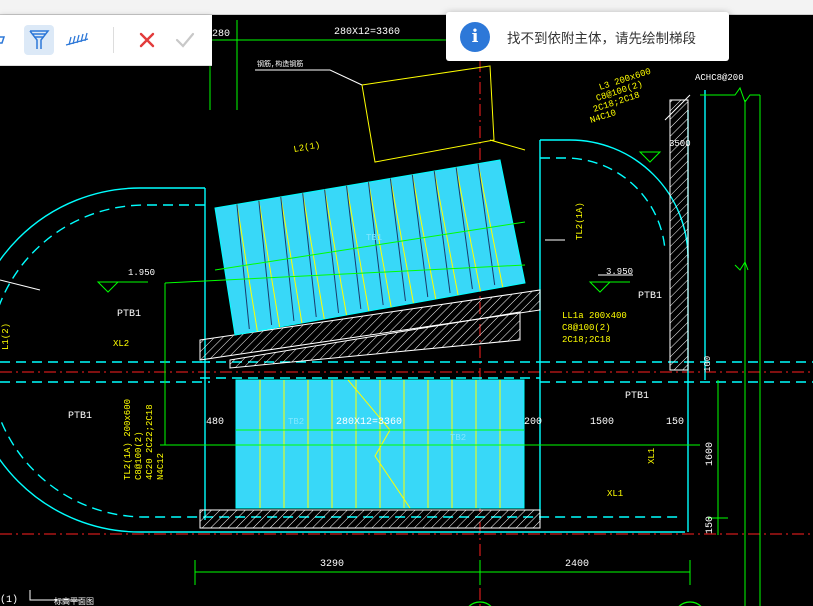 The width and height of the screenshot is (813, 606). I want to click on label-tl2b-s3: N4C12, so click(161, 466).